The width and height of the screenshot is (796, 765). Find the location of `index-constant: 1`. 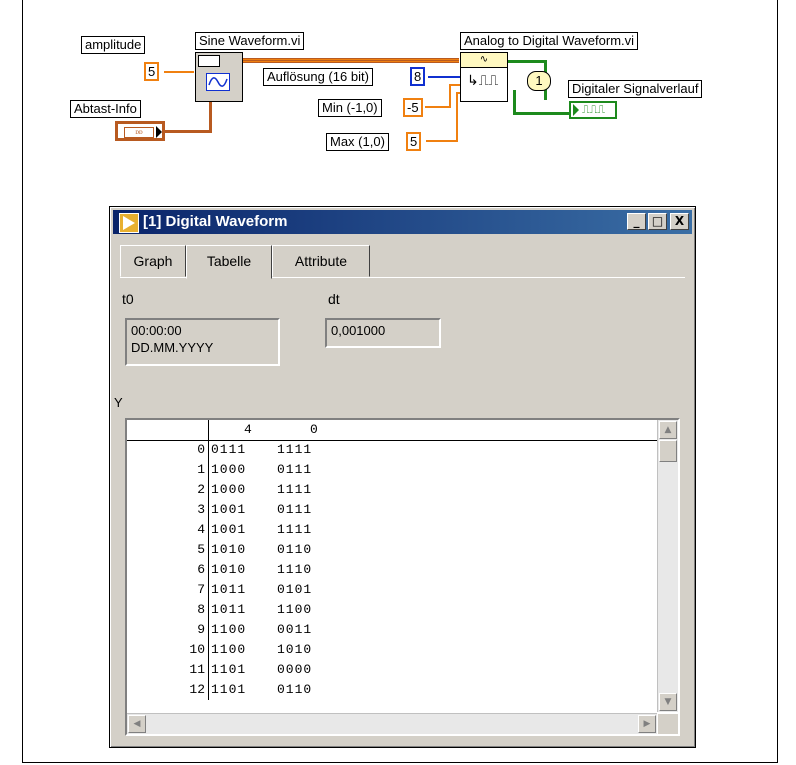

index-constant: 1 is located at coordinates (539, 81).